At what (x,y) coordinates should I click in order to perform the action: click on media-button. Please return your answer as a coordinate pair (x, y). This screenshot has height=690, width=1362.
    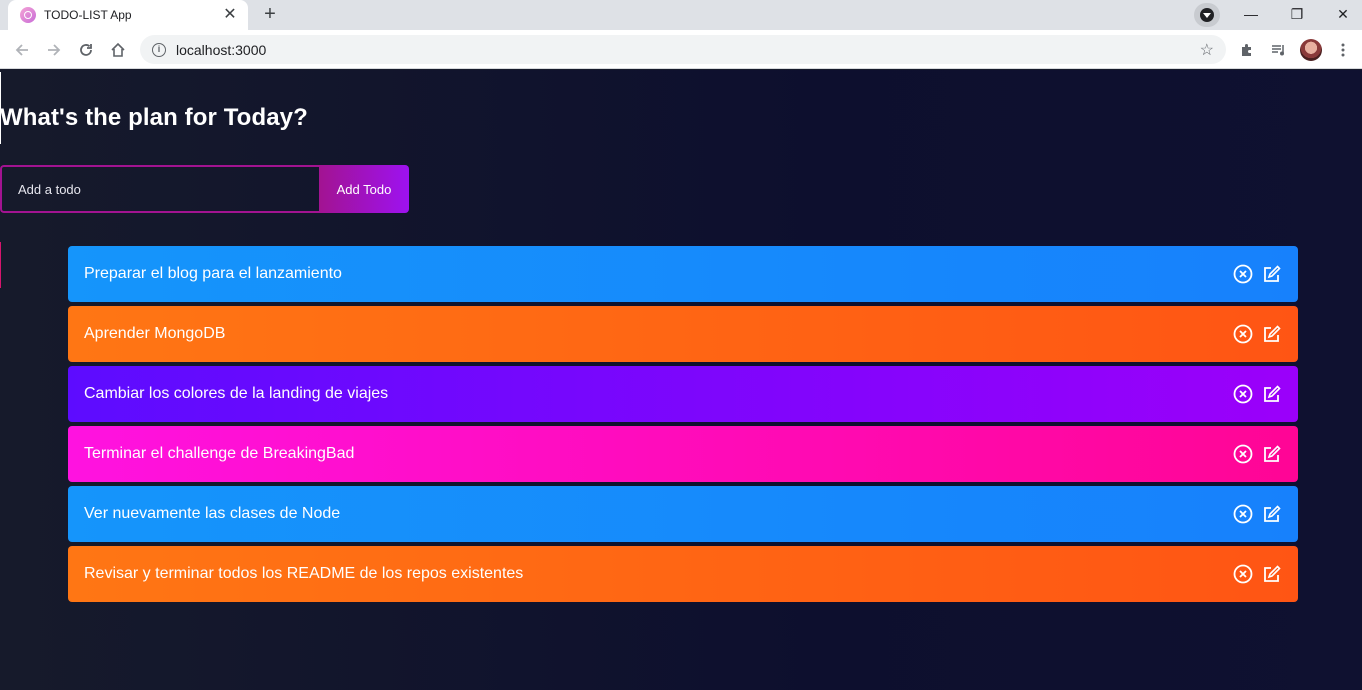
    Looking at the image, I should click on (1279, 50).